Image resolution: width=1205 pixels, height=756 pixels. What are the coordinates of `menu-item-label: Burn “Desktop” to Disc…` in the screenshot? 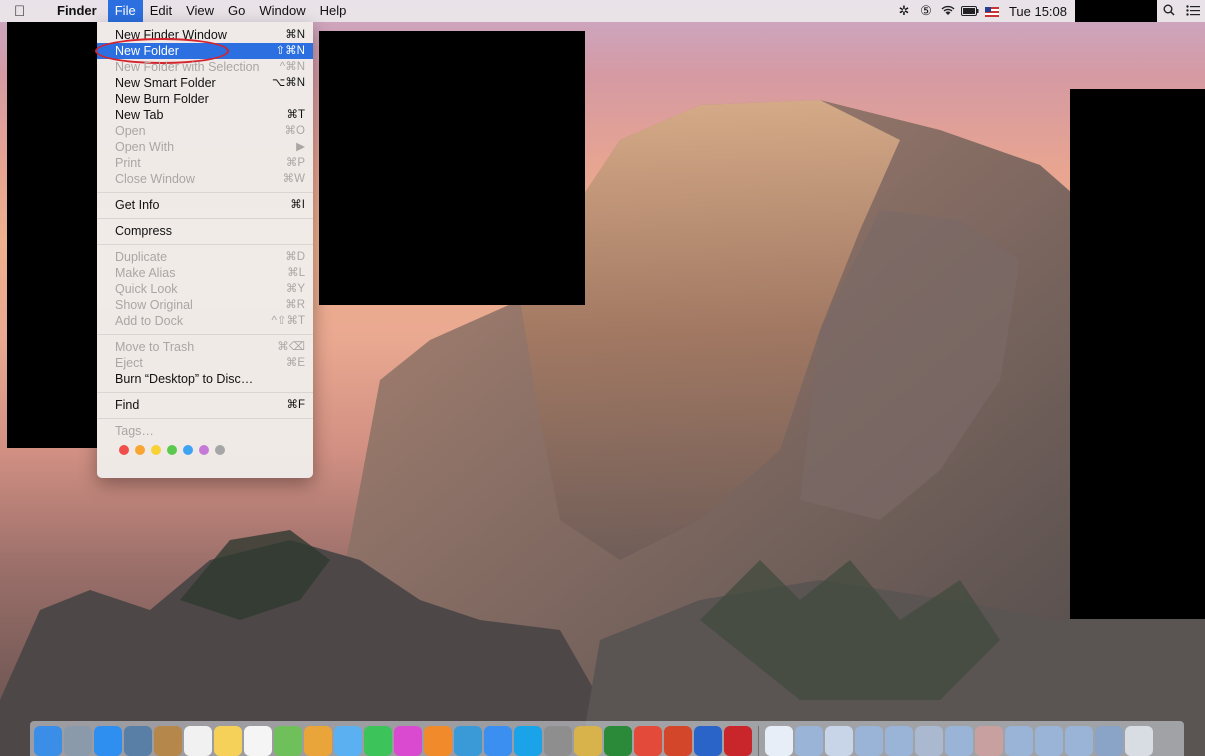 It's located at (184, 379).